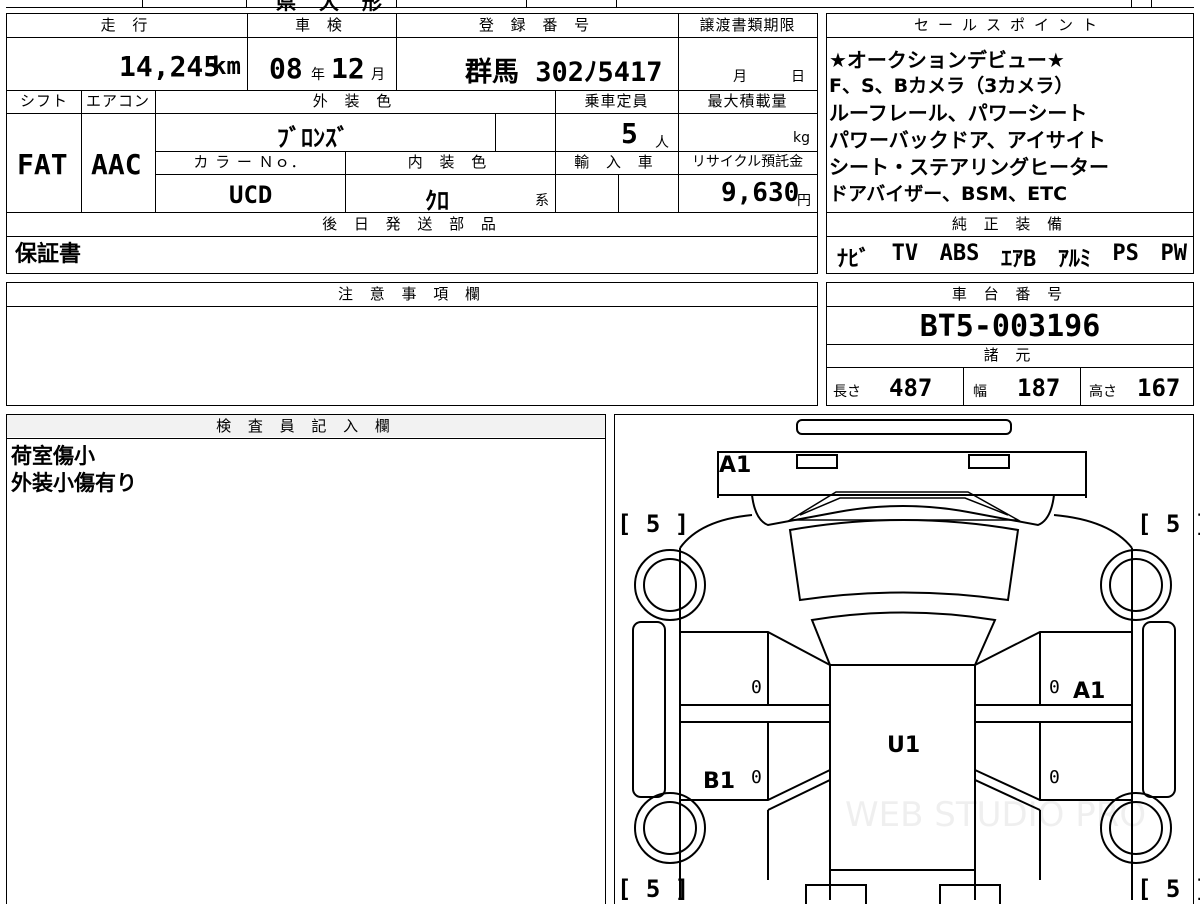 The height and width of the screenshot is (904, 1200). What do you see at coordinates (1039, 388) in the screenshot?
I see `width-value: 187` at bounding box center [1039, 388].